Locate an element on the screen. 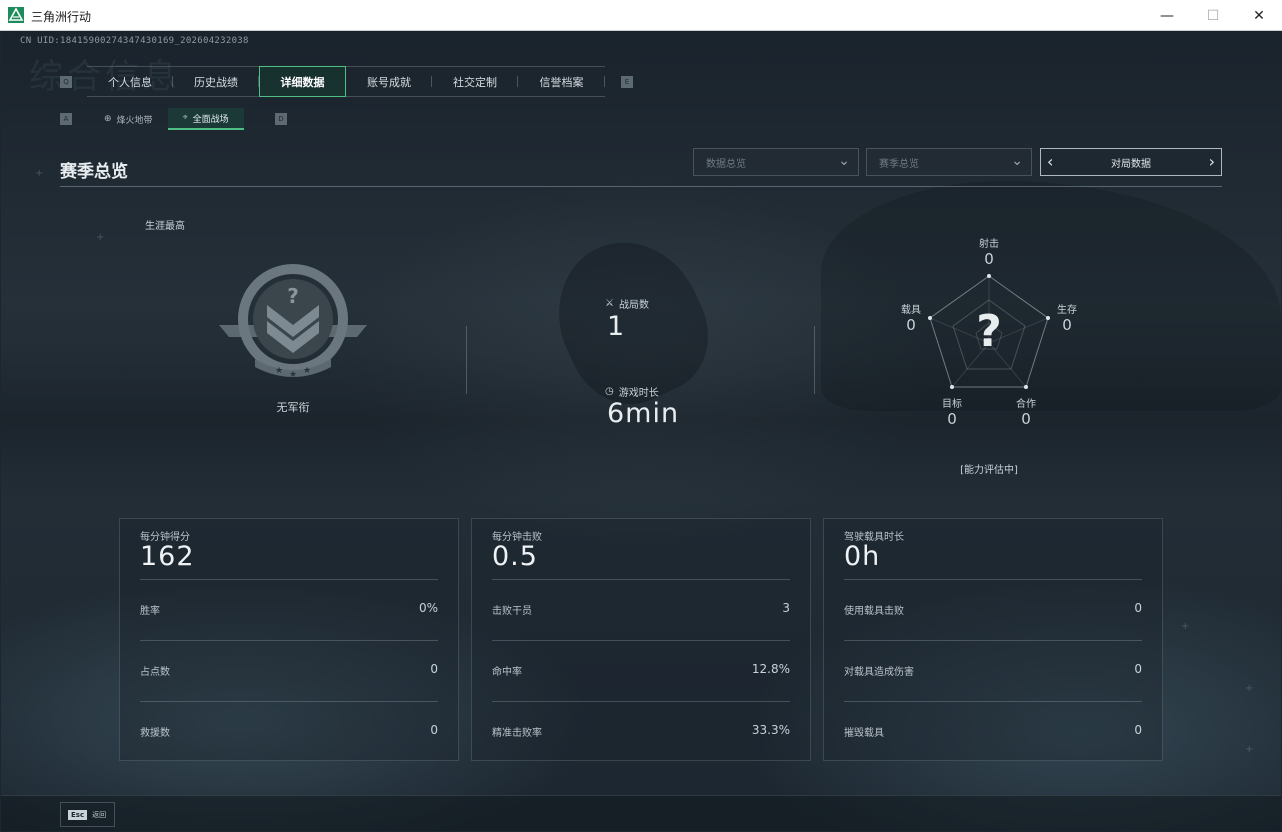 This screenshot has width=1282, height=832. window-title: 三角洲行动 is located at coordinates (61, 17).